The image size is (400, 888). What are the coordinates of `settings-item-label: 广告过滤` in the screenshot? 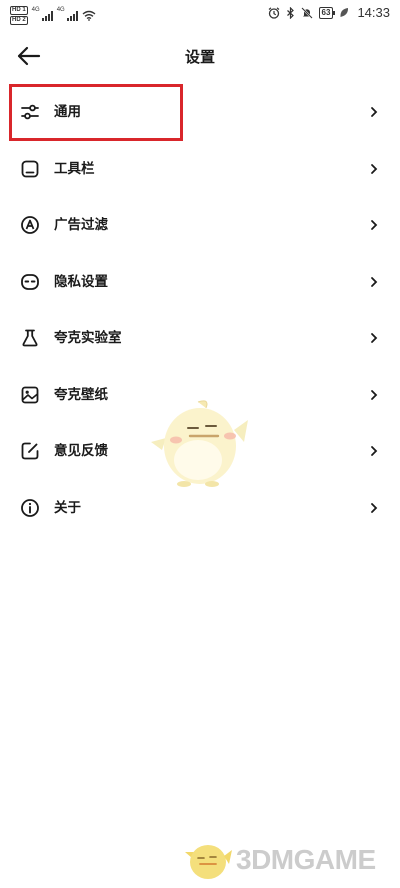 It's located at (81, 225).